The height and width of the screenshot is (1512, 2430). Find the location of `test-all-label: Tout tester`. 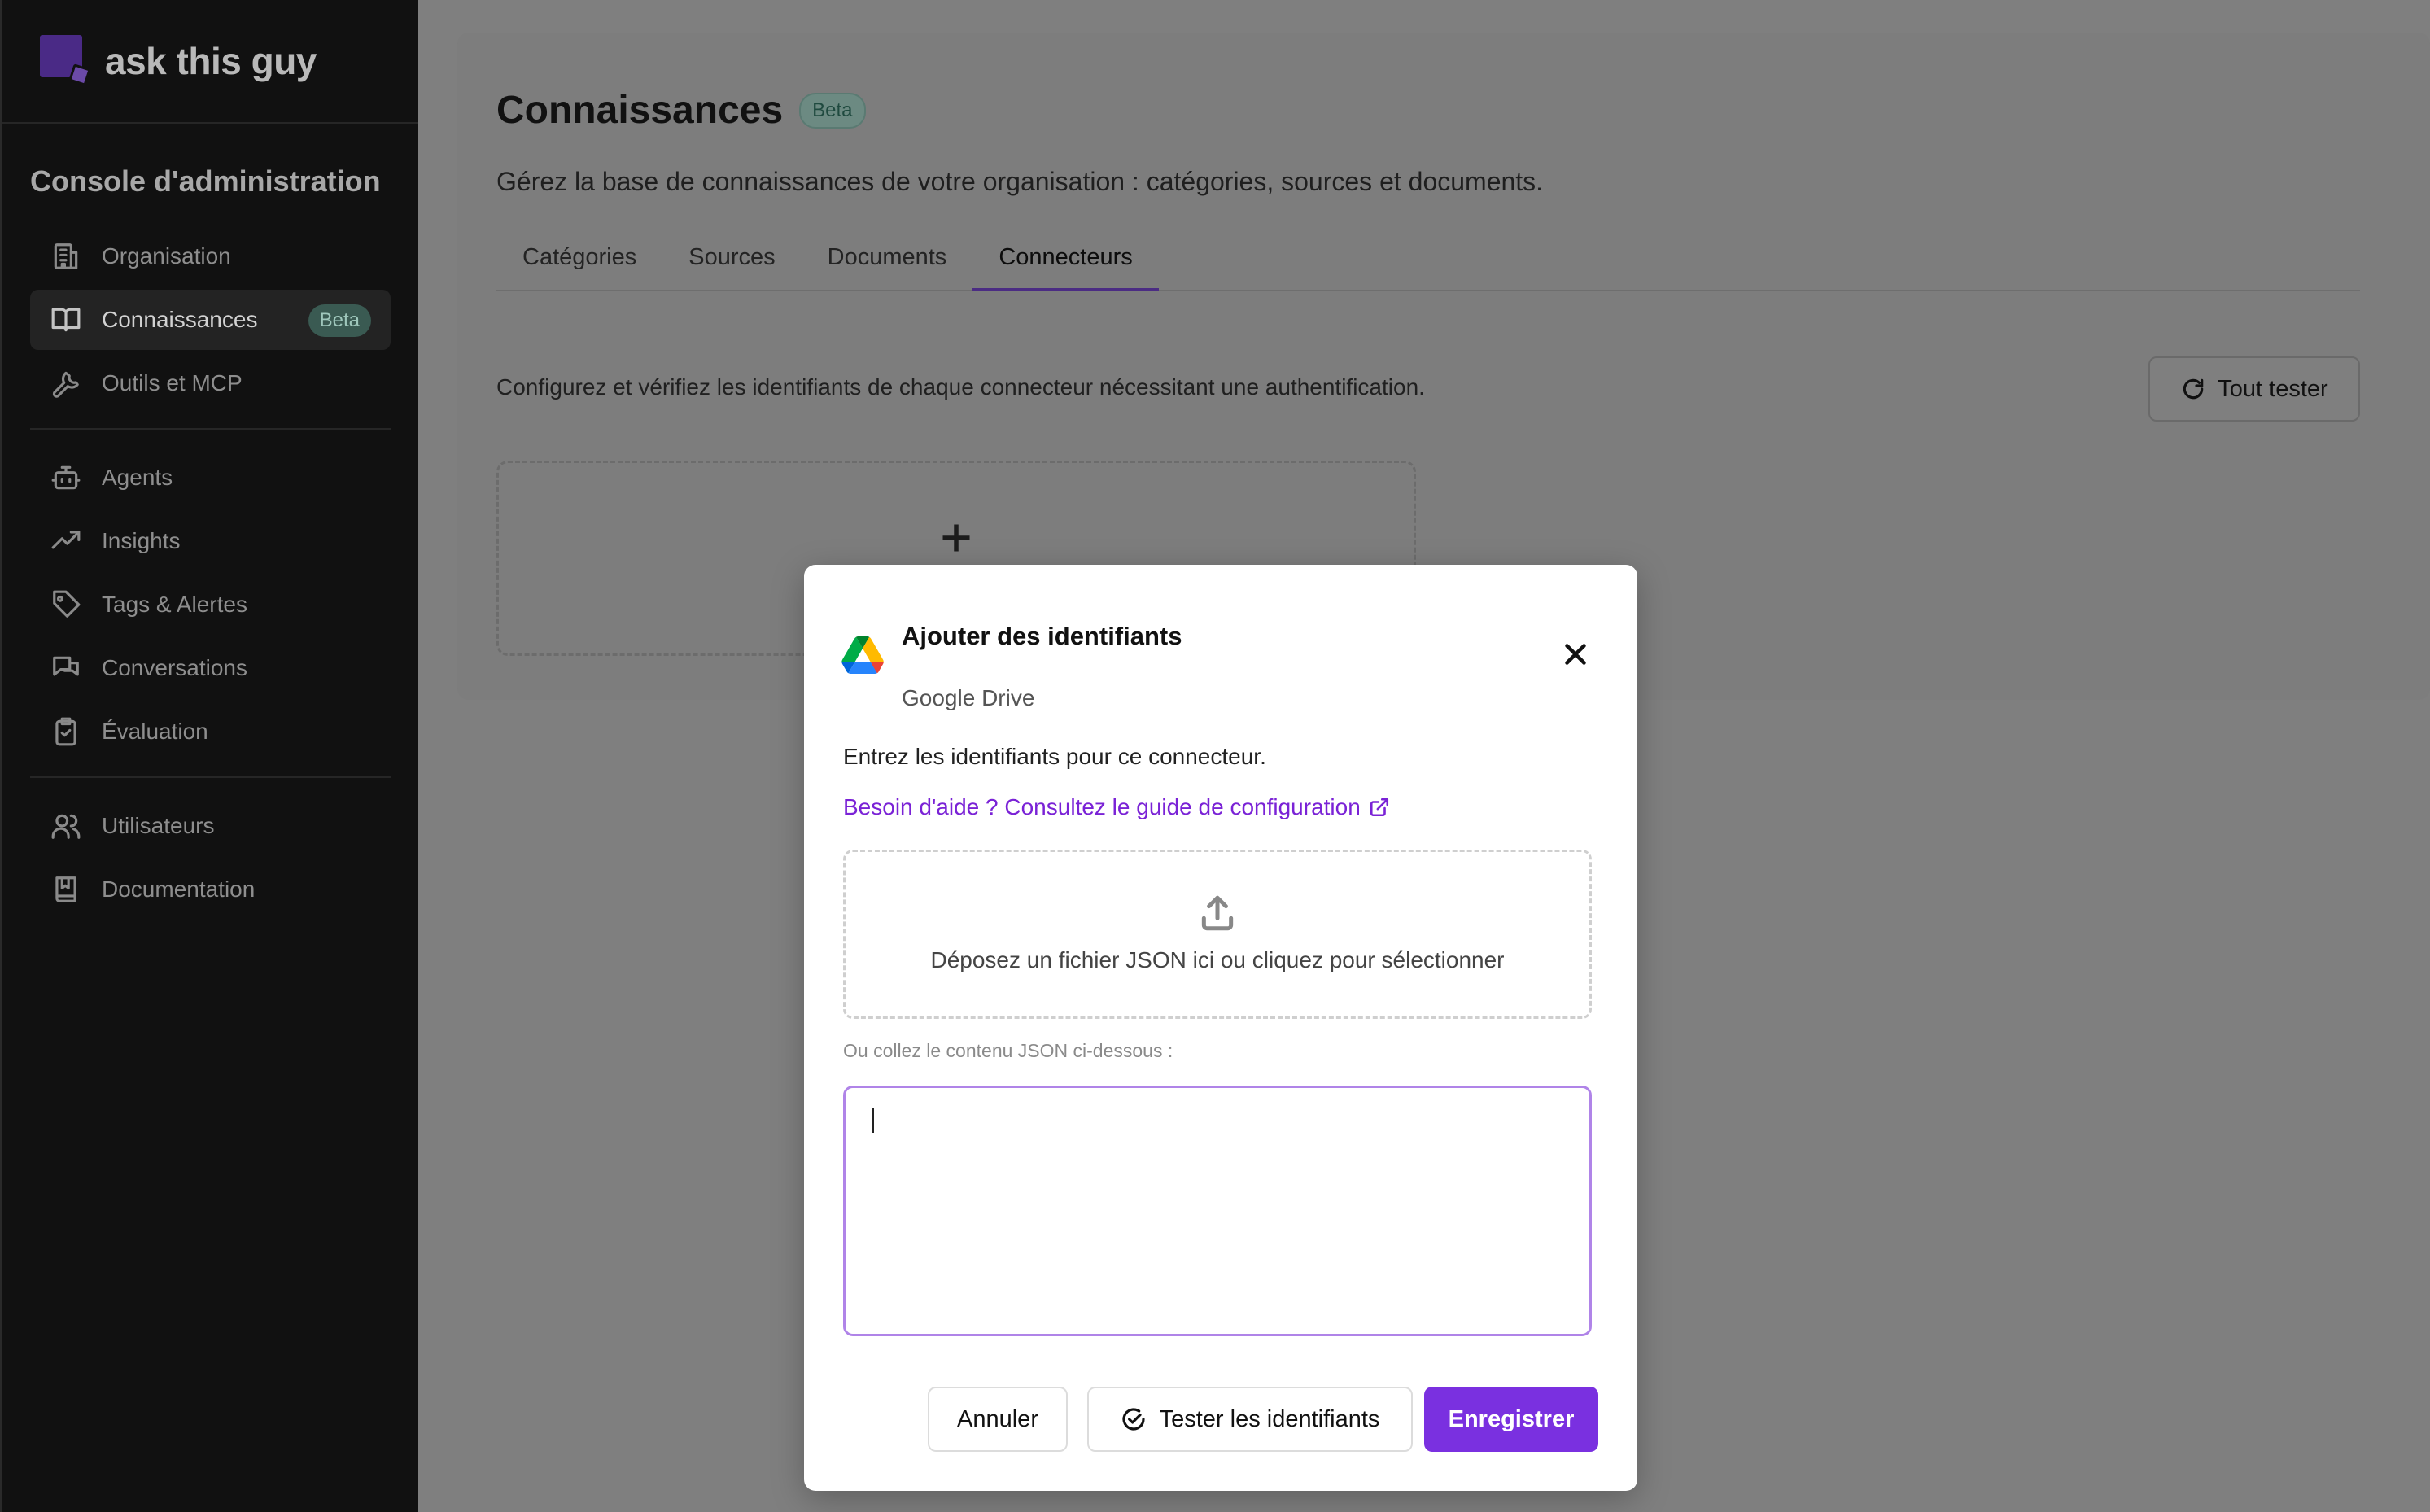

test-all-label: Tout tester is located at coordinates (2273, 388).